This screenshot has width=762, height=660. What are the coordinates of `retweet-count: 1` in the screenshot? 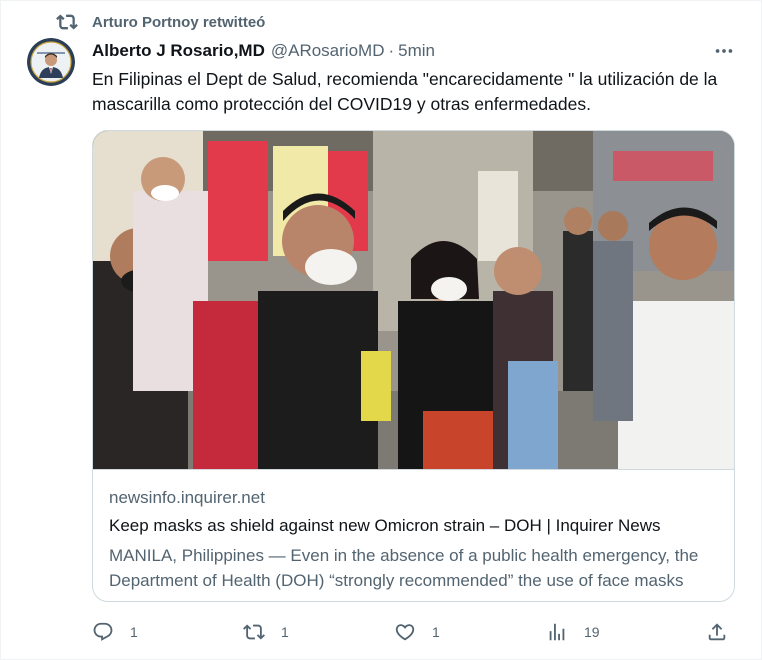 It's located at (285, 632).